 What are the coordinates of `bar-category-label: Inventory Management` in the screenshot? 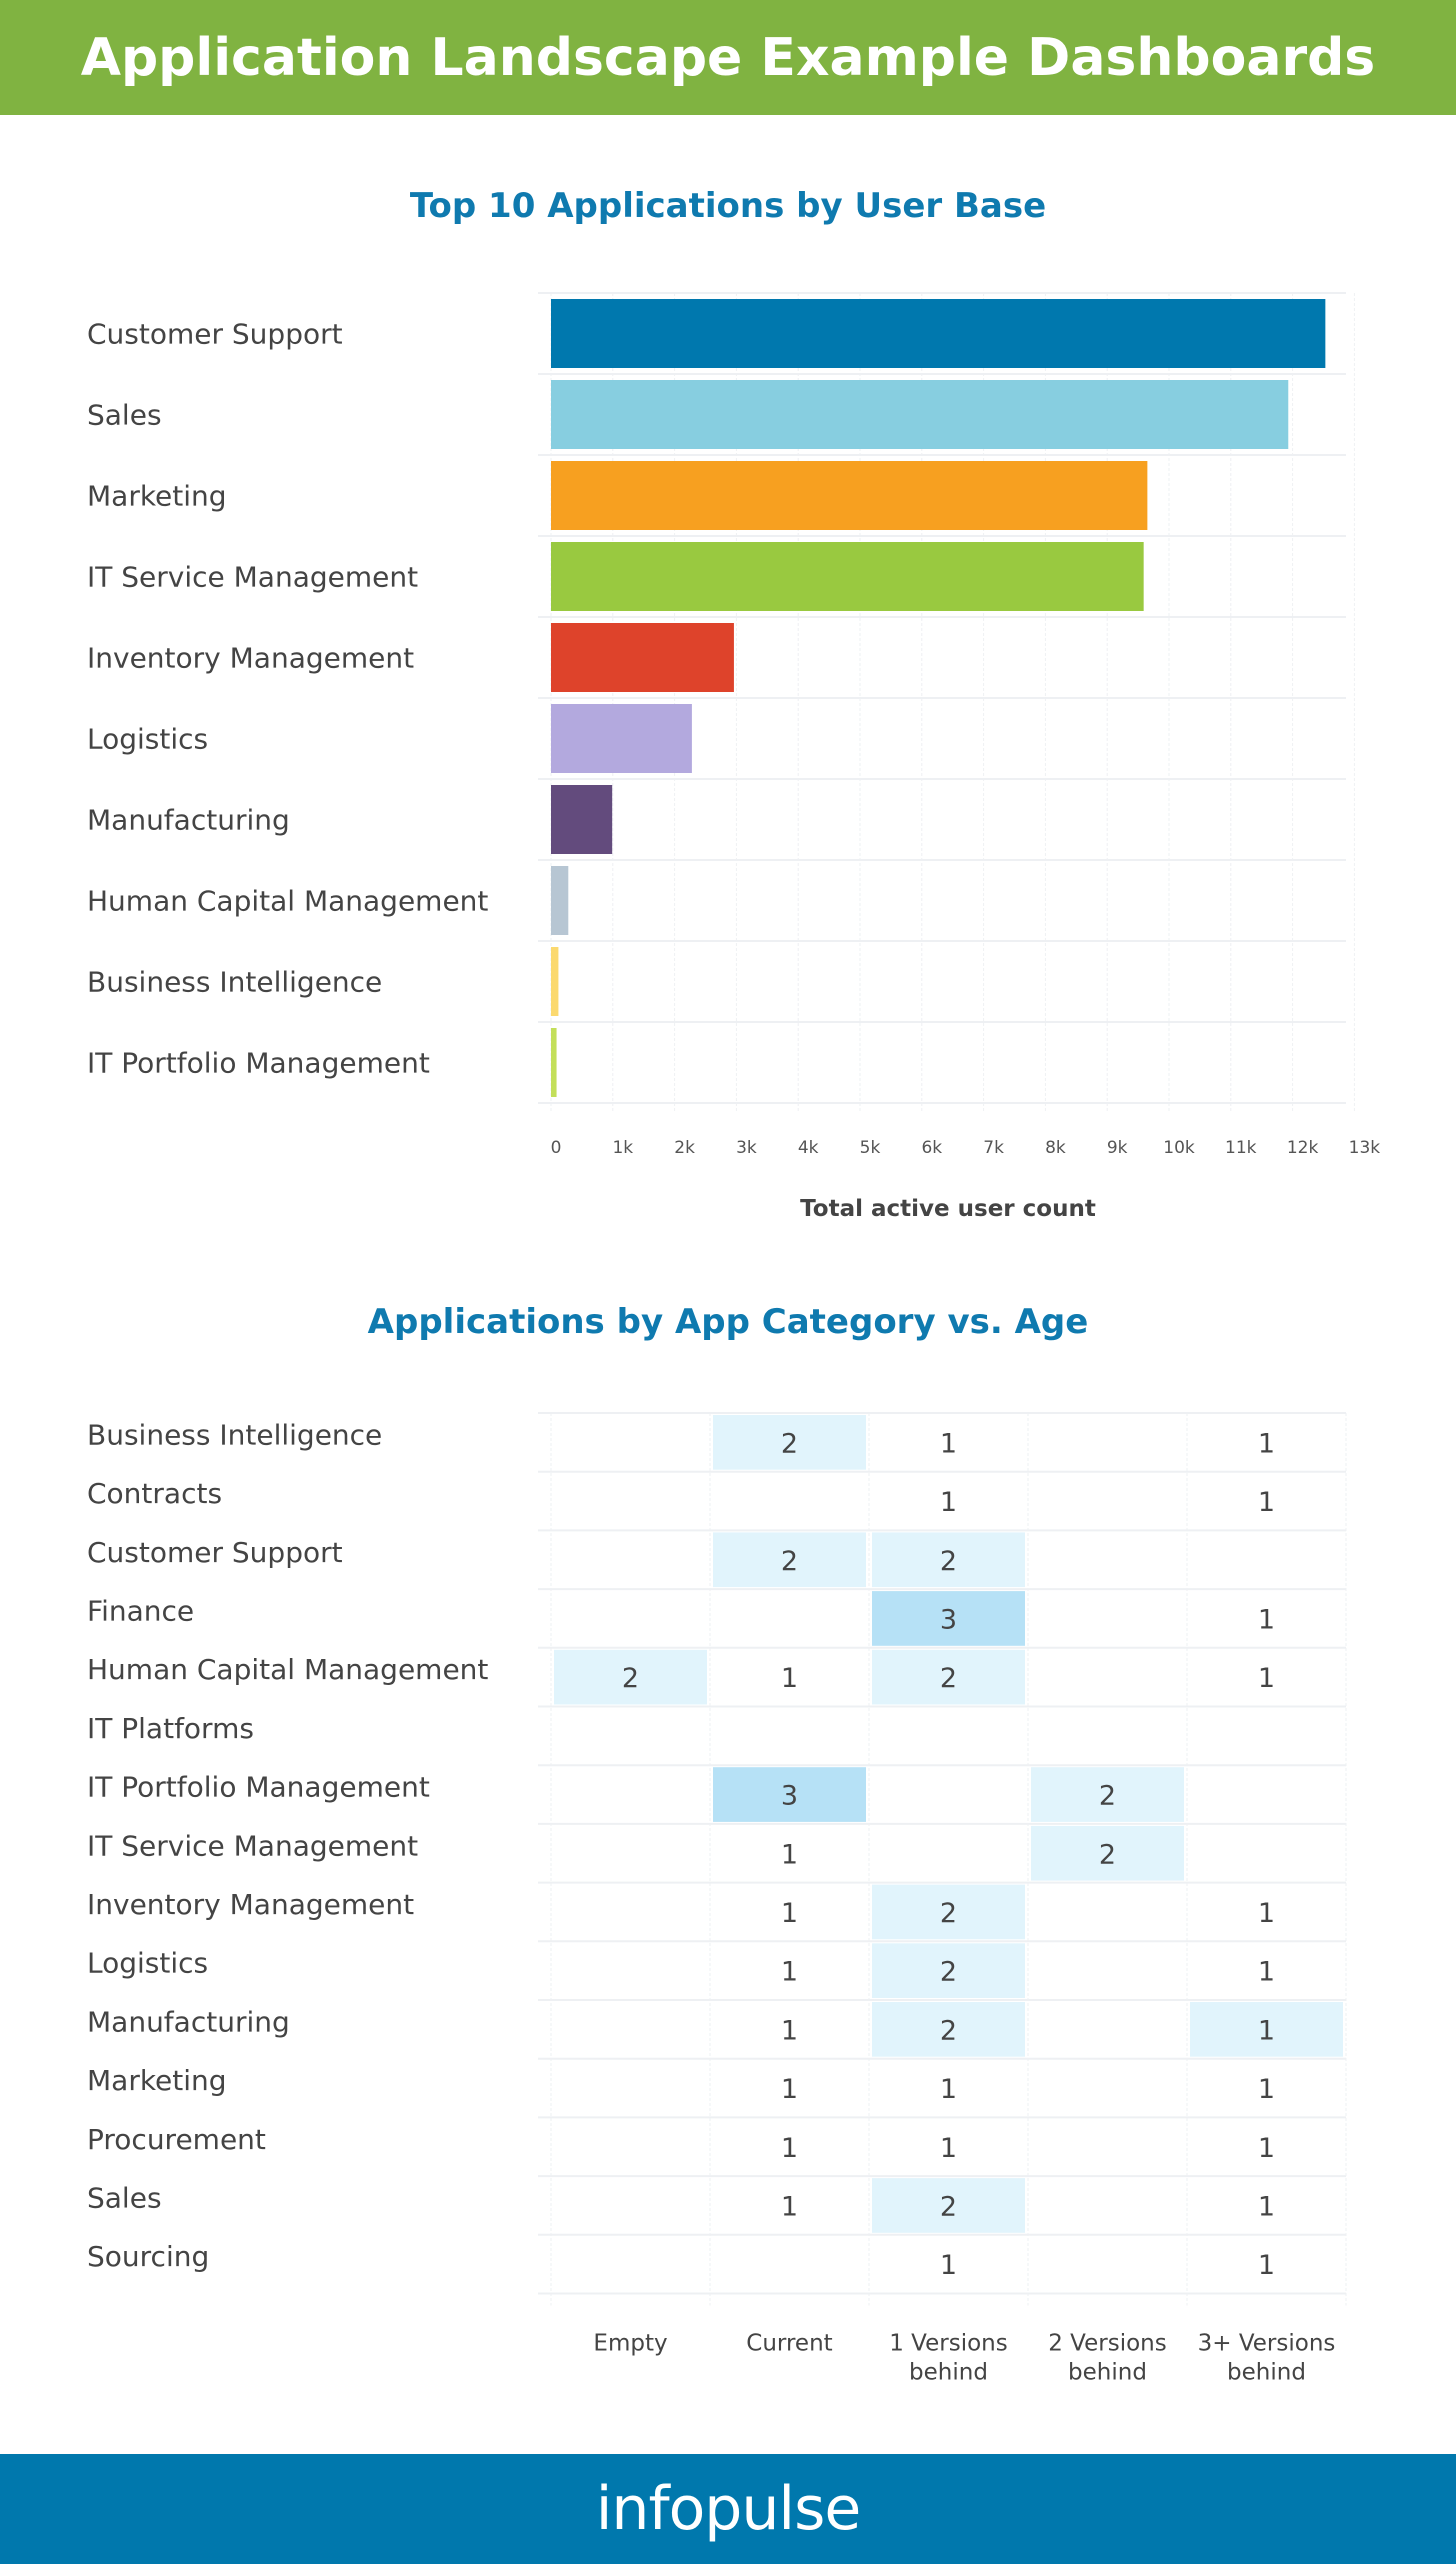 It's located at (250, 658).